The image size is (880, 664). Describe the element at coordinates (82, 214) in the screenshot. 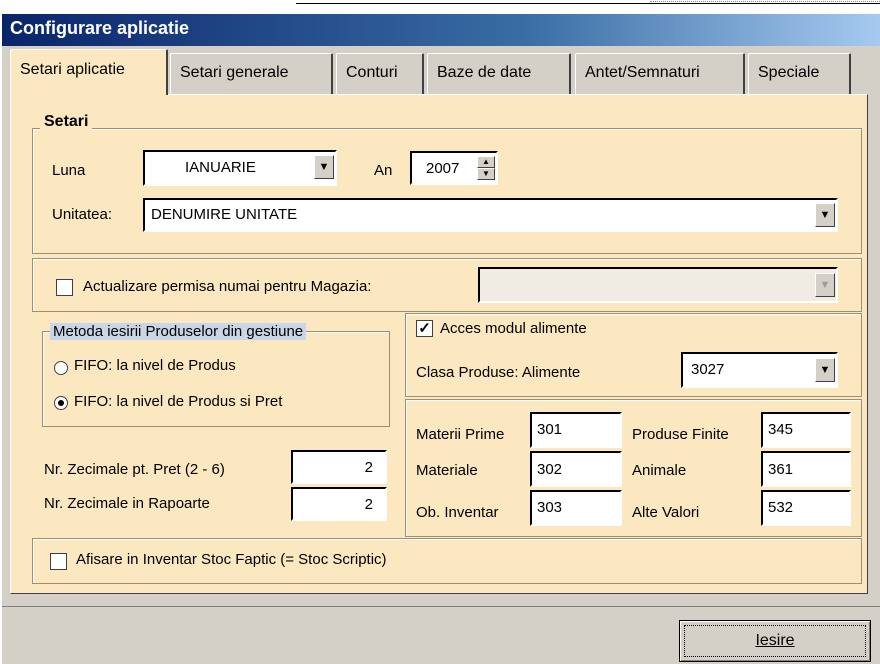

I see `unitatea-label: Unitatea:` at that location.